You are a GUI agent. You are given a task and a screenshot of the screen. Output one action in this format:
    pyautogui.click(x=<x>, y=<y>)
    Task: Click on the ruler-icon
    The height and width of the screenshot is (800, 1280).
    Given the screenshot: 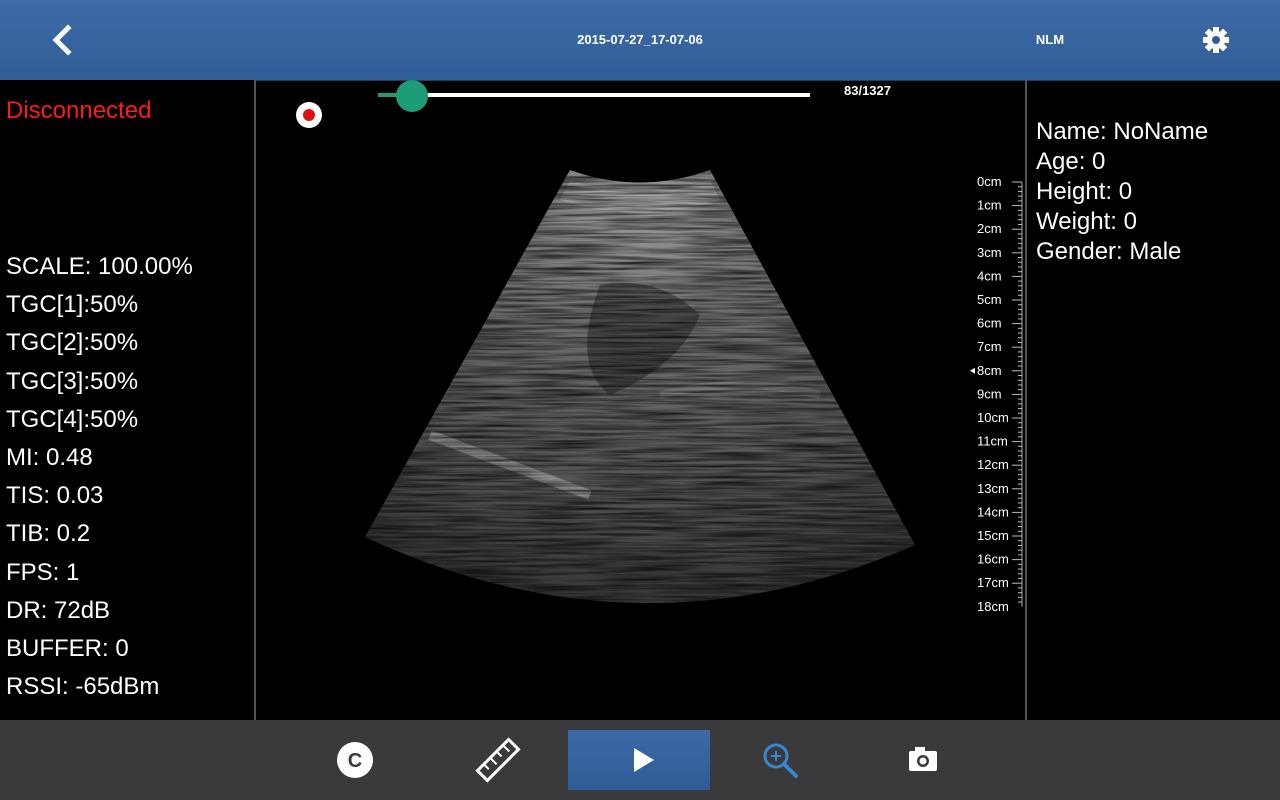 What is the action you would take?
    pyautogui.click(x=498, y=760)
    